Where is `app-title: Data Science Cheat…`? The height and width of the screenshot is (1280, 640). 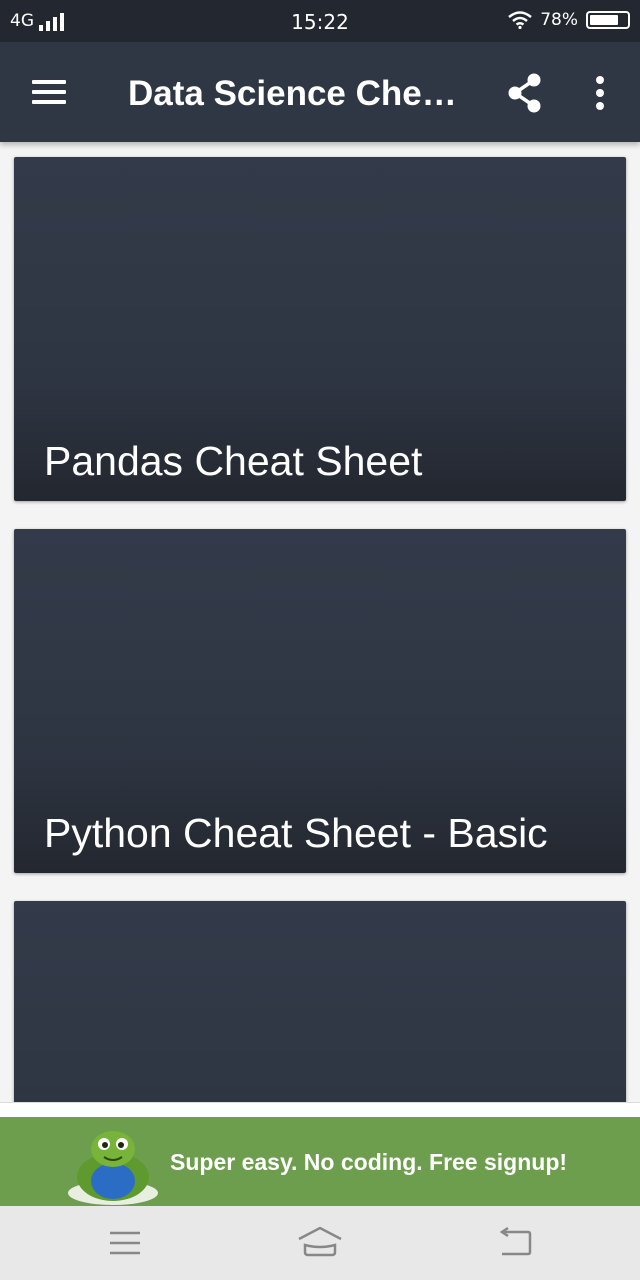
app-title: Data Science Cheat… is located at coordinates (298, 93).